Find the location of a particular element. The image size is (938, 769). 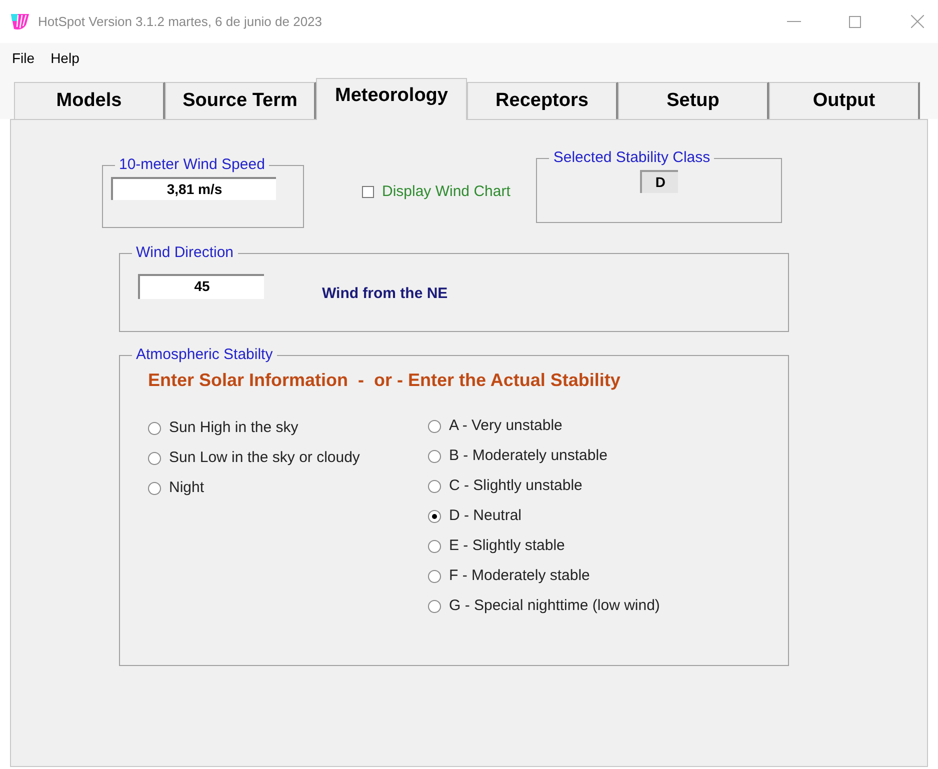

wind-direction-field: 45 is located at coordinates (201, 287).